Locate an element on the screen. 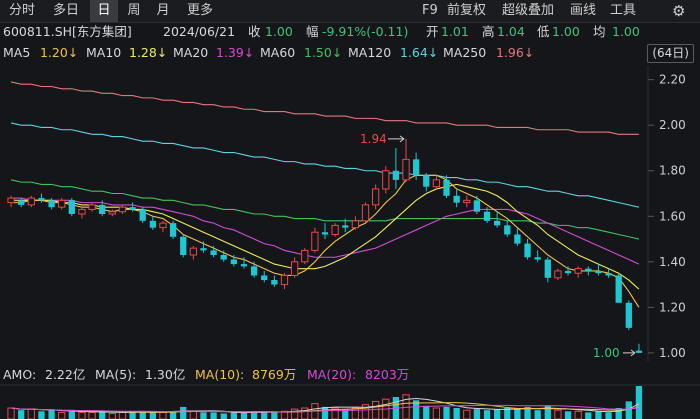 The image size is (700, 419). y-tick-label: 1.00 is located at coordinates (672, 353).